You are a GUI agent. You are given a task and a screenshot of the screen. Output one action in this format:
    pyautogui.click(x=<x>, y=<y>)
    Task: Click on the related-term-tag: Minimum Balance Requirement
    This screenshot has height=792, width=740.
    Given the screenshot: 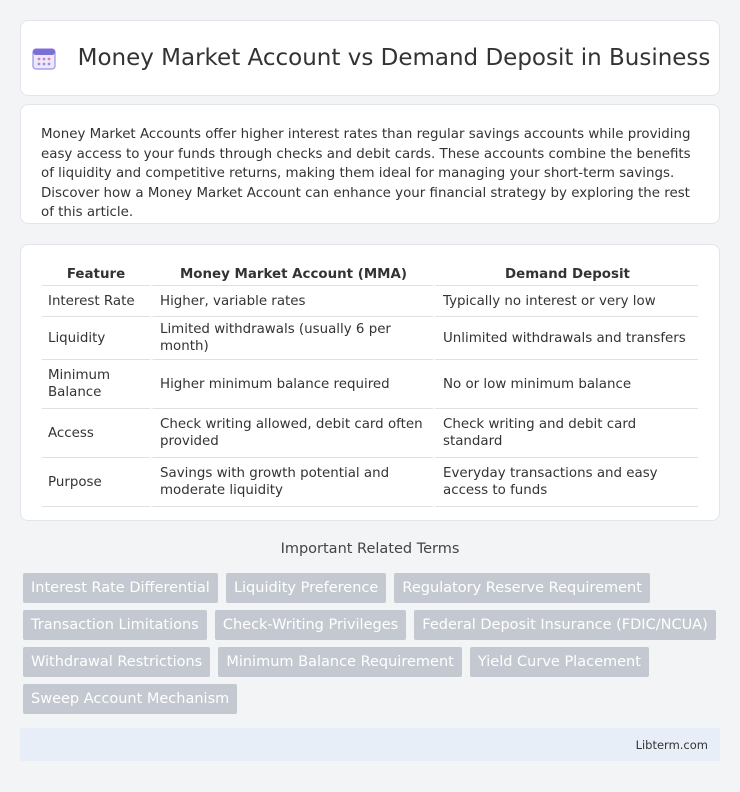 What is the action you would take?
    pyautogui.click(x=340, y=662)
    